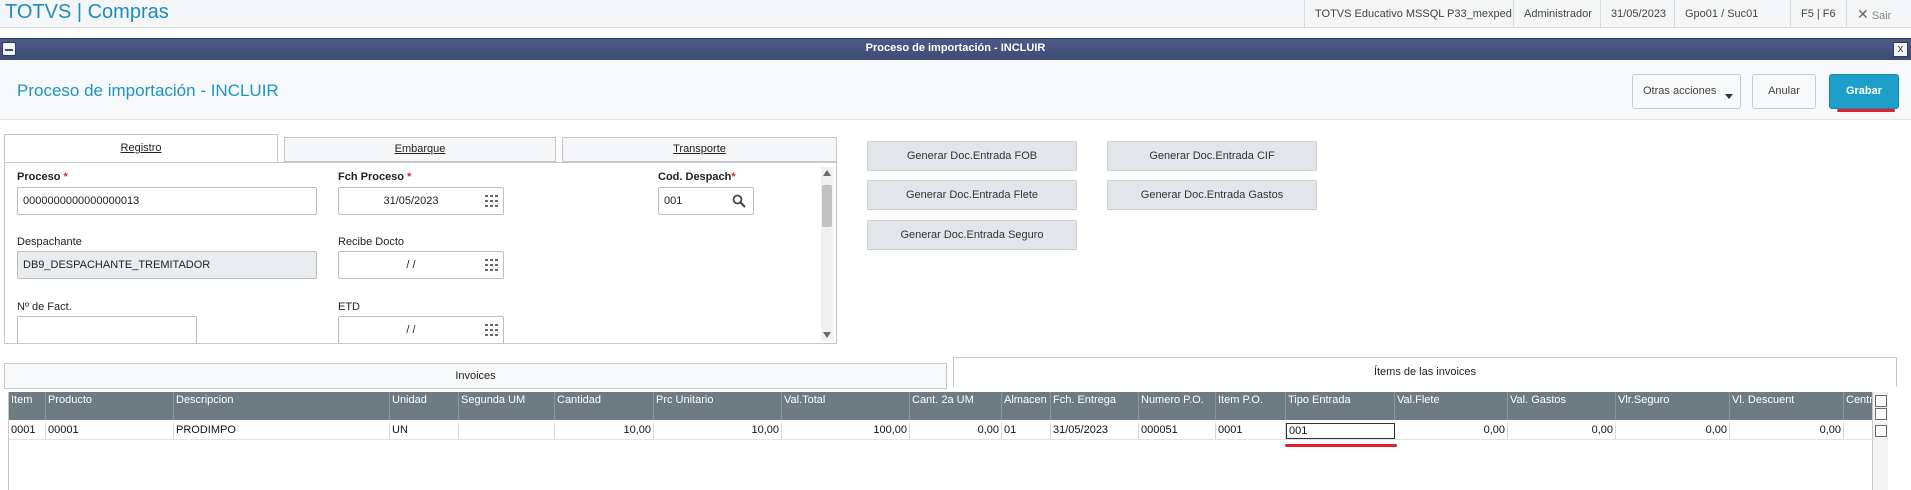 The height and width of the screenshot is (490, 1911). I want to click on column-header: Val.Total, so click(846, 406).